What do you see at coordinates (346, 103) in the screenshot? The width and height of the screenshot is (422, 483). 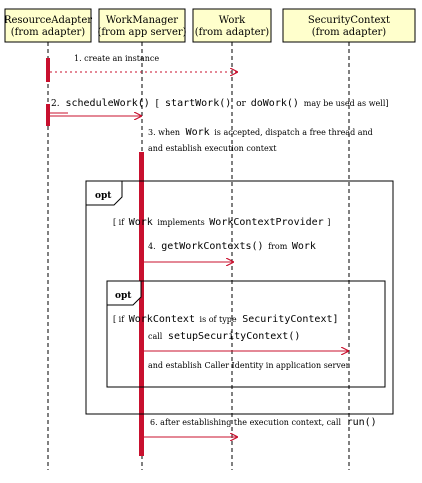 I see `message-2-suffix: may be used as well]` at bounding box center [346, 103].